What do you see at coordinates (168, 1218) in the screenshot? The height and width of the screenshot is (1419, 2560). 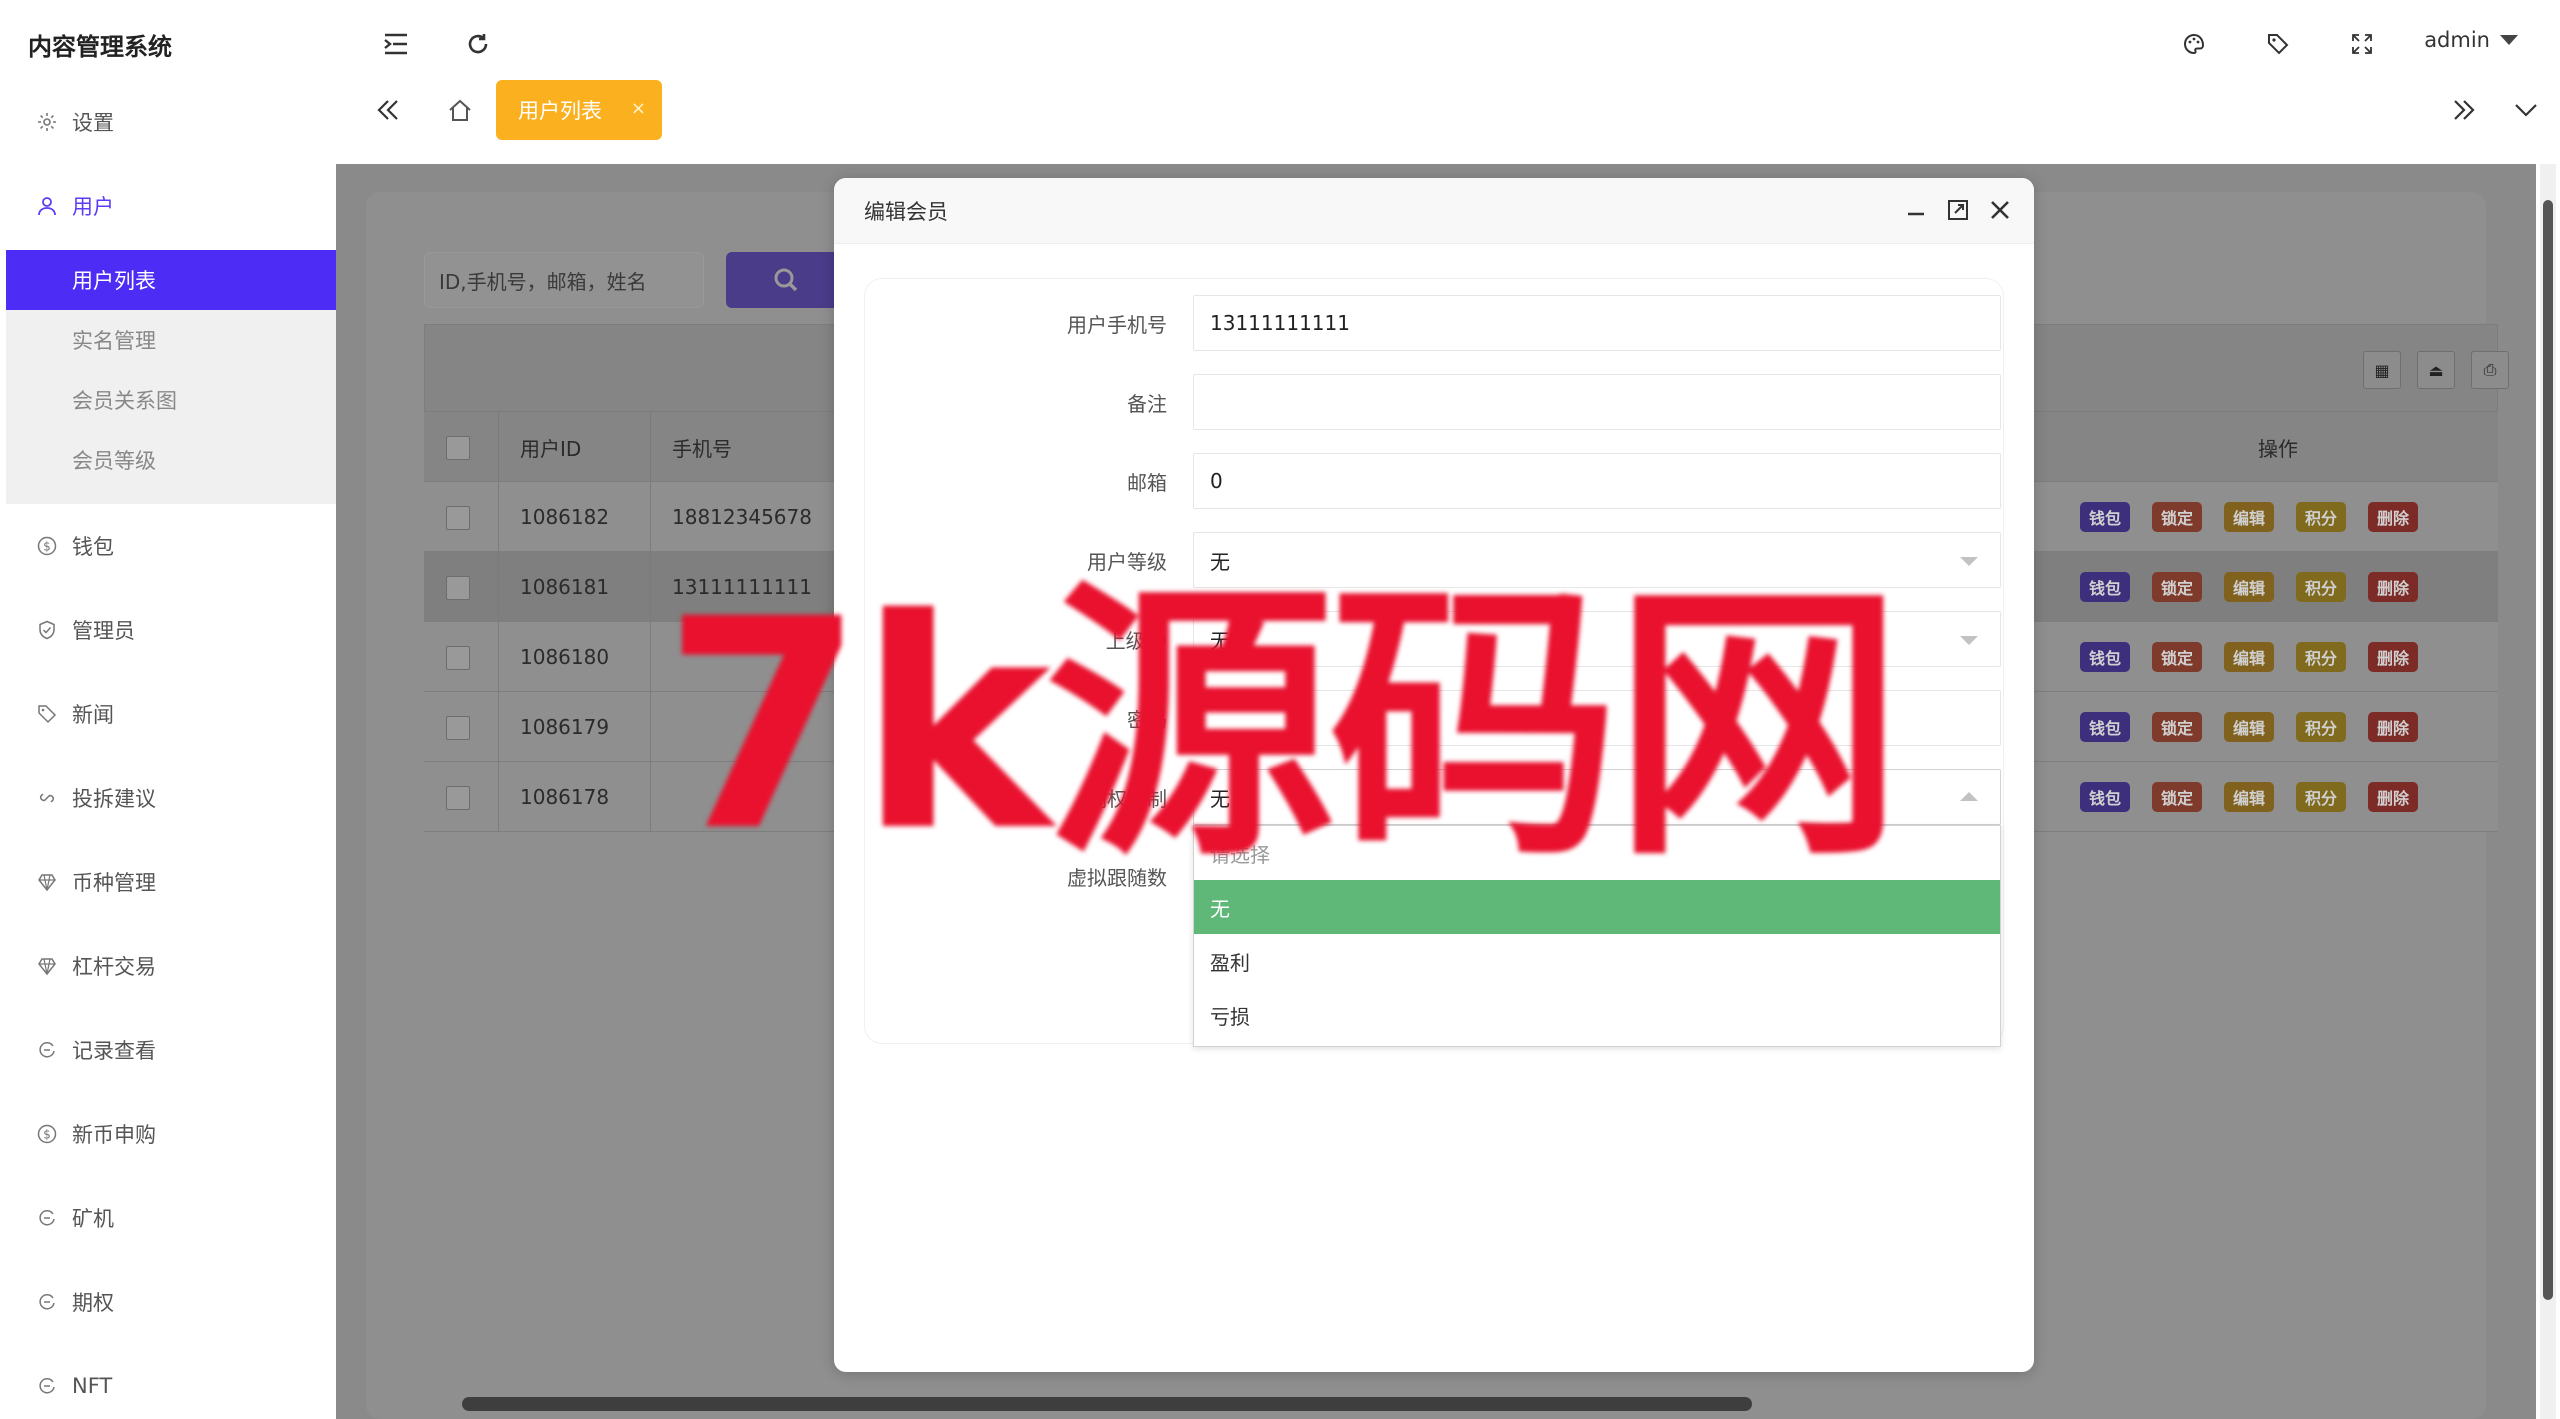 I see `sidebar-item-miner: 矿机` at bounding box center [168, 1218].